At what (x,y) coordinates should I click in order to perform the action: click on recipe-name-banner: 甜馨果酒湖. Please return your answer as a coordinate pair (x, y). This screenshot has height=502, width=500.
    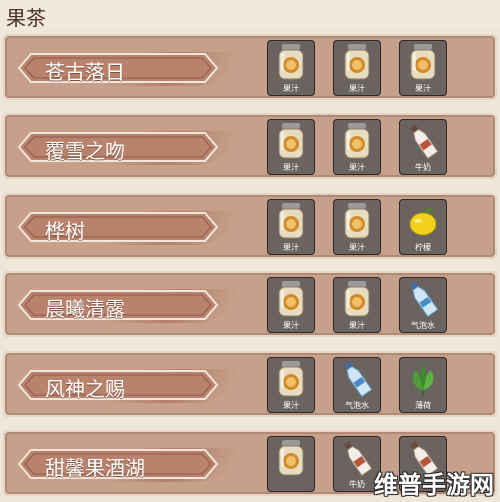
    Looking at the image, I should click on (118, 464).